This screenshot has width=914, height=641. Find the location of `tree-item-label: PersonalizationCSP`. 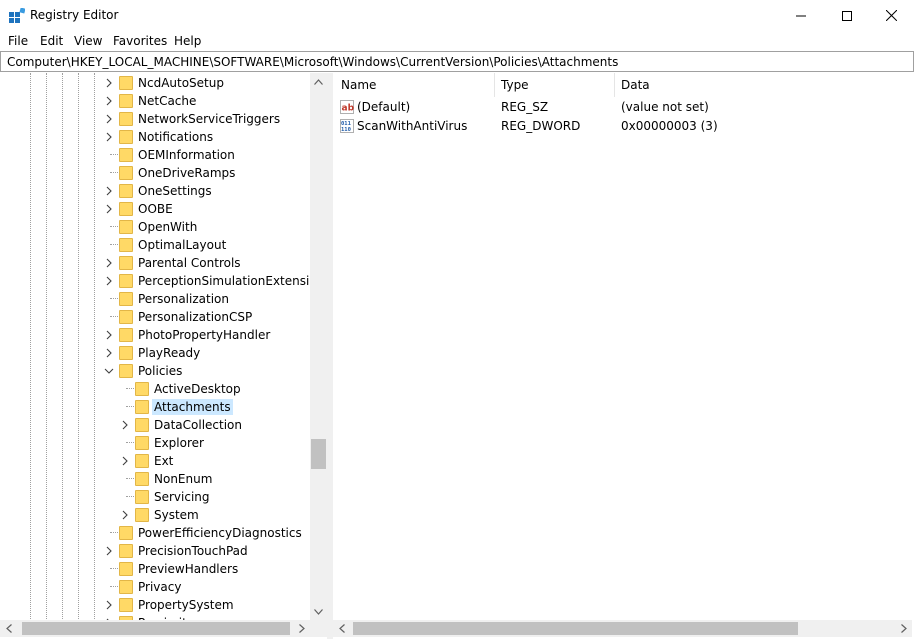

tree-item-label: PersonalizationCSP is located at coordinates (195, 317).